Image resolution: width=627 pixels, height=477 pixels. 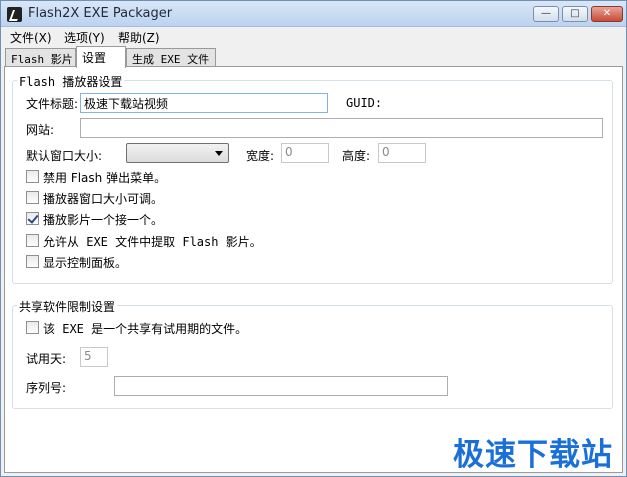 I want to click on flash-settings-title: Flash 播放器设置, so click(x=71, y=81).